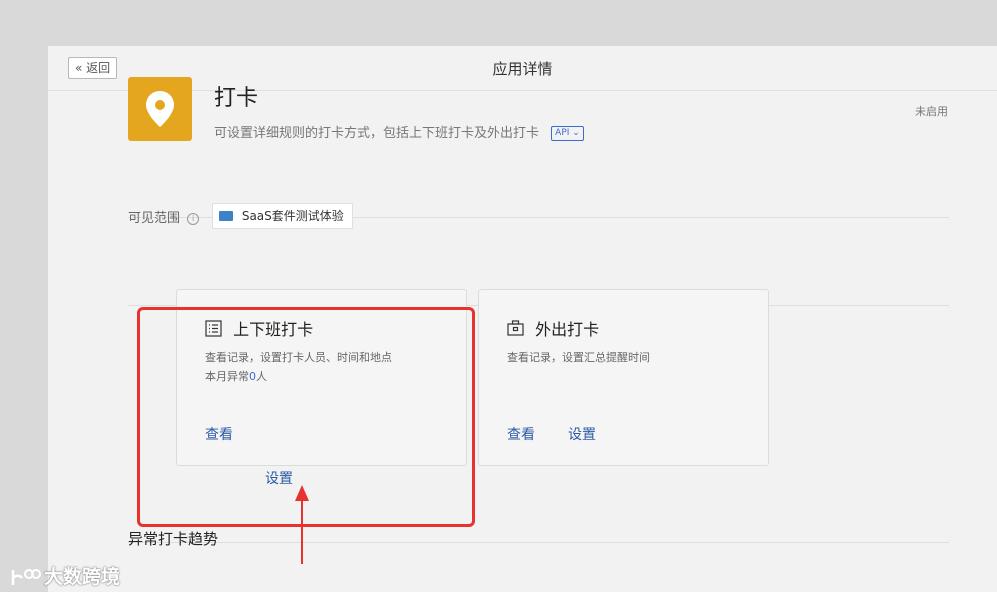 The image size is (997, 592). I want to click on view-link: 查看, so click(521, 434).